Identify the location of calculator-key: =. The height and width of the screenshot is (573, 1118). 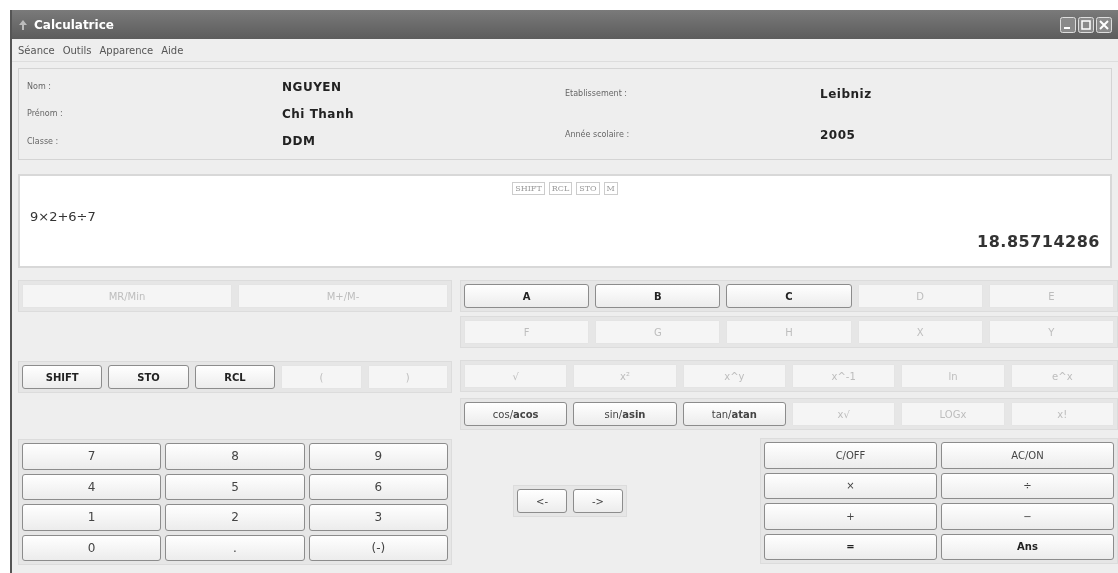
(850, 546).